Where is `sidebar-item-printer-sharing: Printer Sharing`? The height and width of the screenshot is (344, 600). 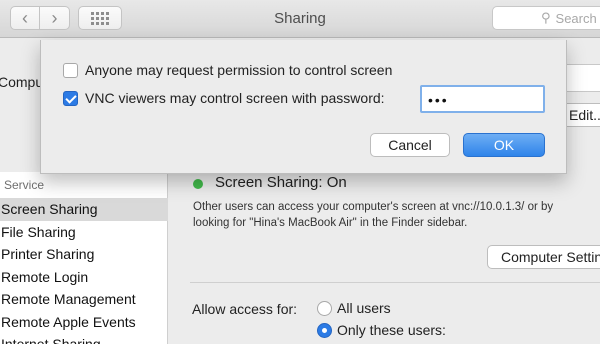
sidebar-item-printer-sharing: Printer Sharing is located at coordinates (84, 254).